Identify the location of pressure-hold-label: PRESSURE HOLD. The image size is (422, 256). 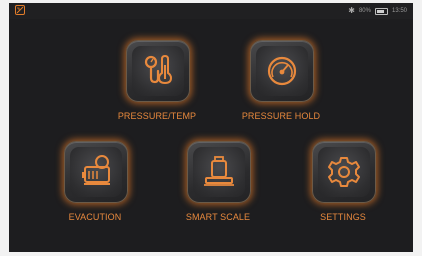
(281, 116).